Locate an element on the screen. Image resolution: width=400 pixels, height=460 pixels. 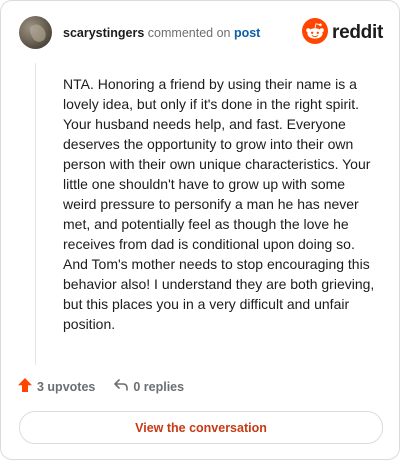
byline: scarystingers commented on post is located at coordinates (161, 33).